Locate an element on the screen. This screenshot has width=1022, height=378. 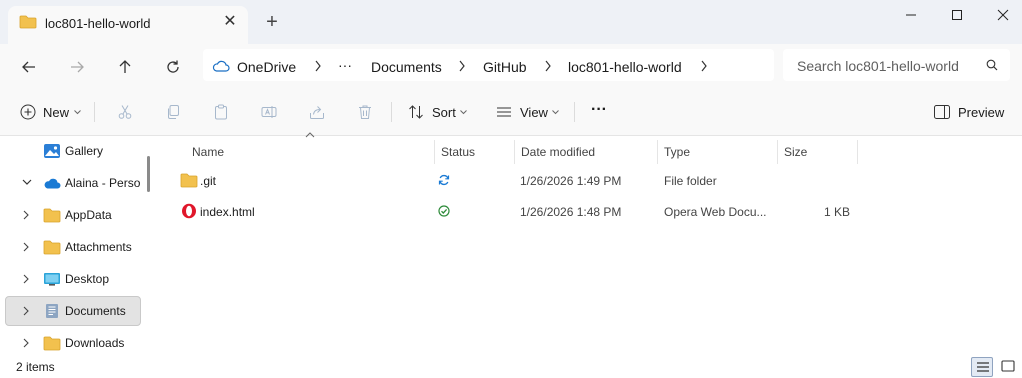
tiles-view-button is located at coordinates (1008, 367).